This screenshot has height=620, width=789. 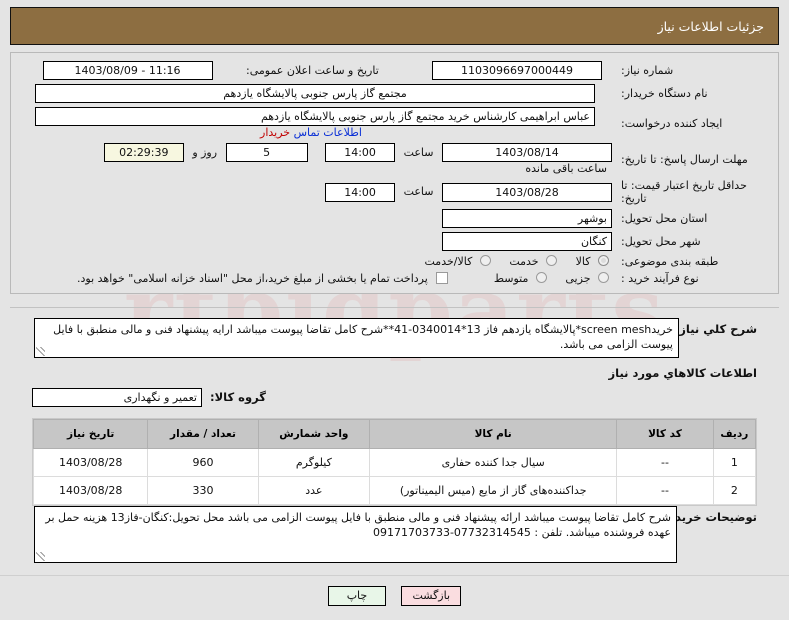 I want to click on subject-class-label: طبقه بندی موضوعی:, so click(x=670, y=261).